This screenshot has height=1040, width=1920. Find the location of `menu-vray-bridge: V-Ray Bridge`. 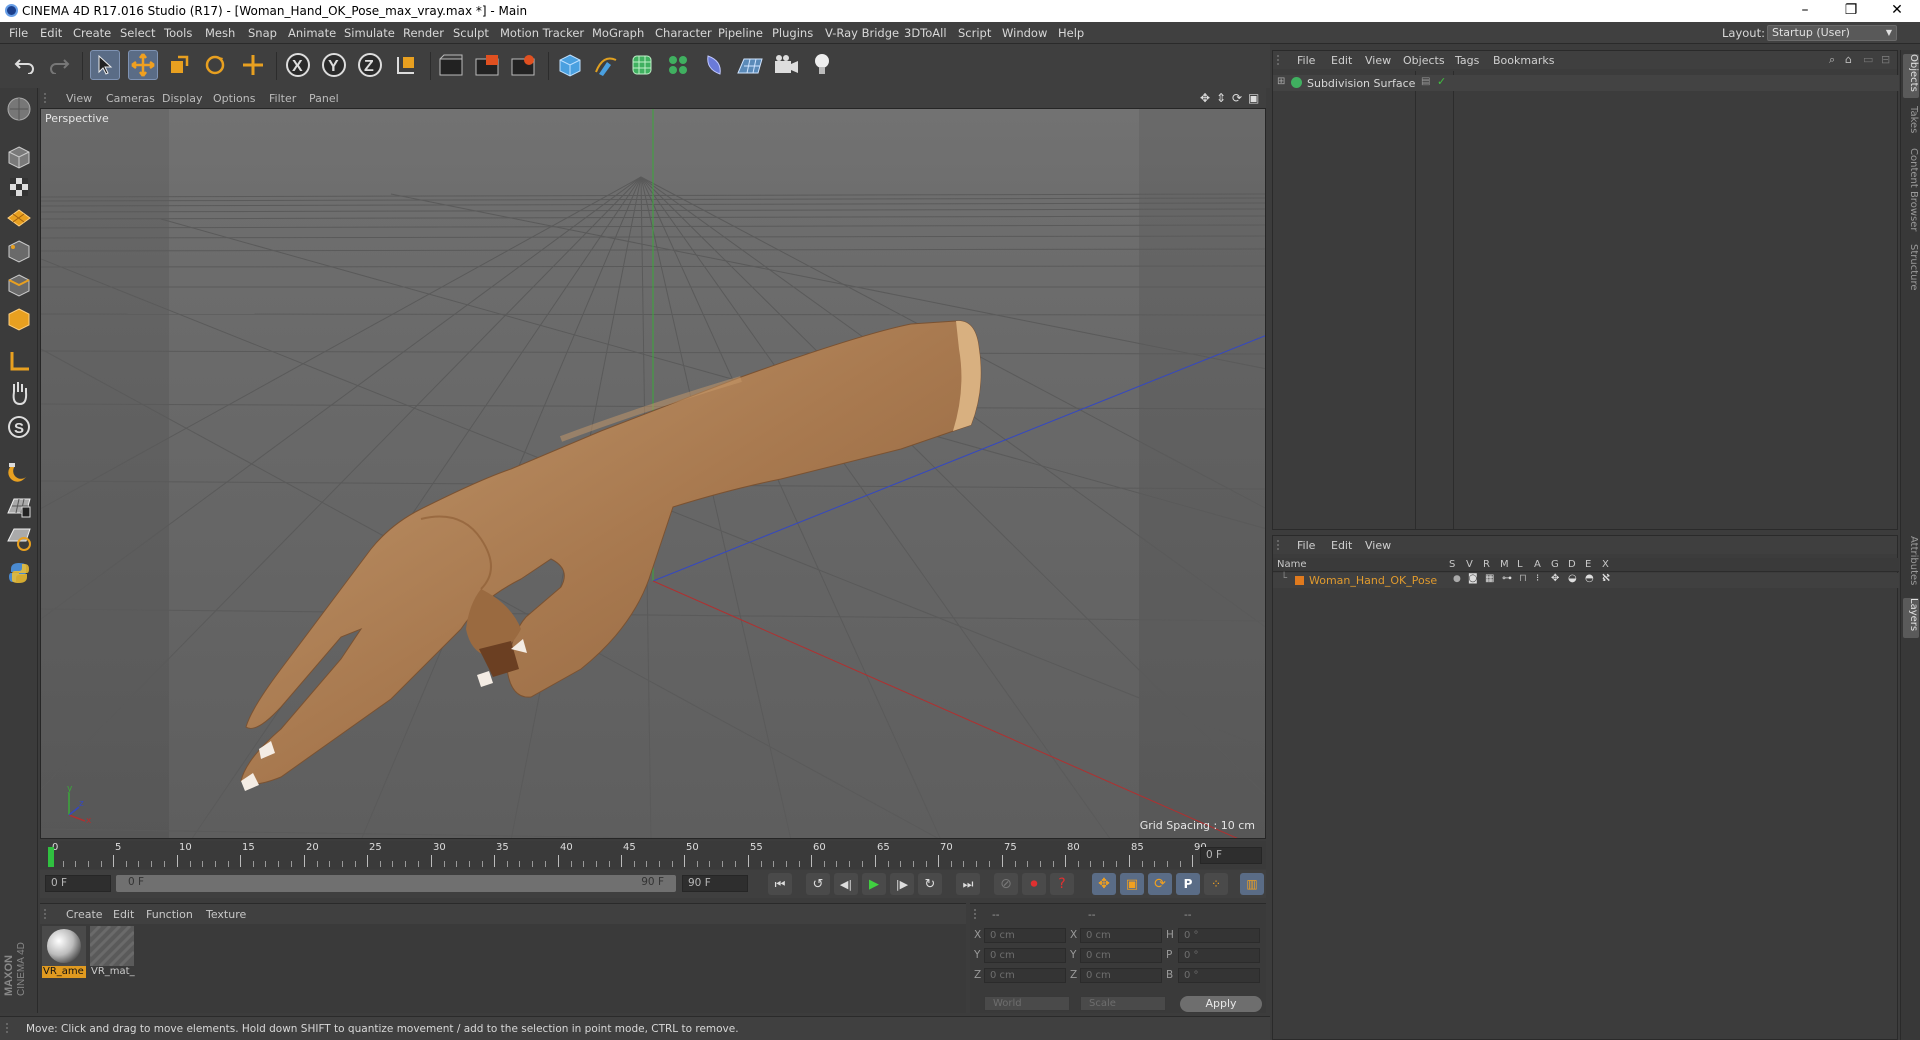

menu-vray-bridge: V-Ray Bridge is located at coordinates (862, 33).